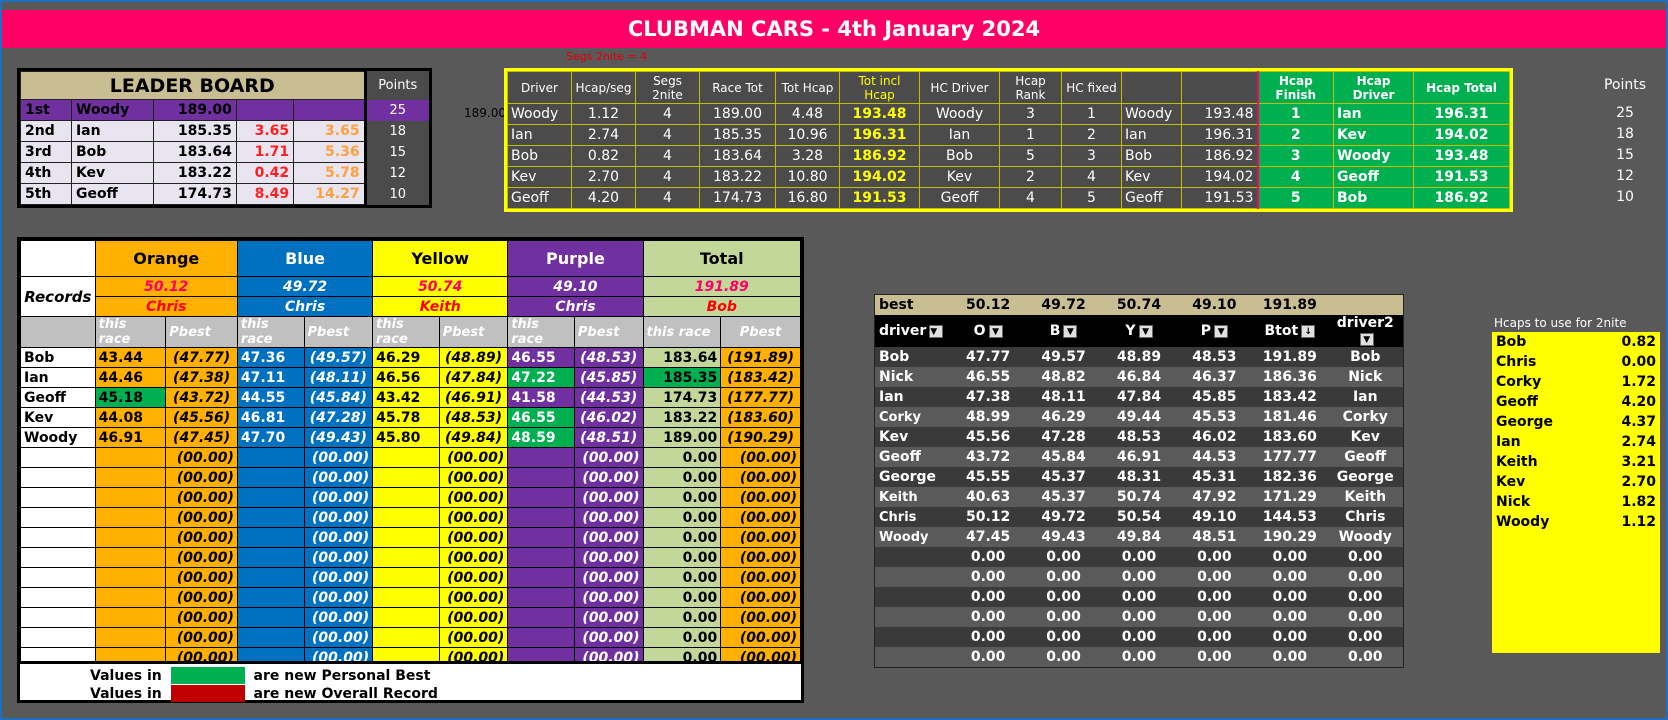 The image size is (1668, 720). I want to click on records-this-race: 46.55, so click(541, 357).